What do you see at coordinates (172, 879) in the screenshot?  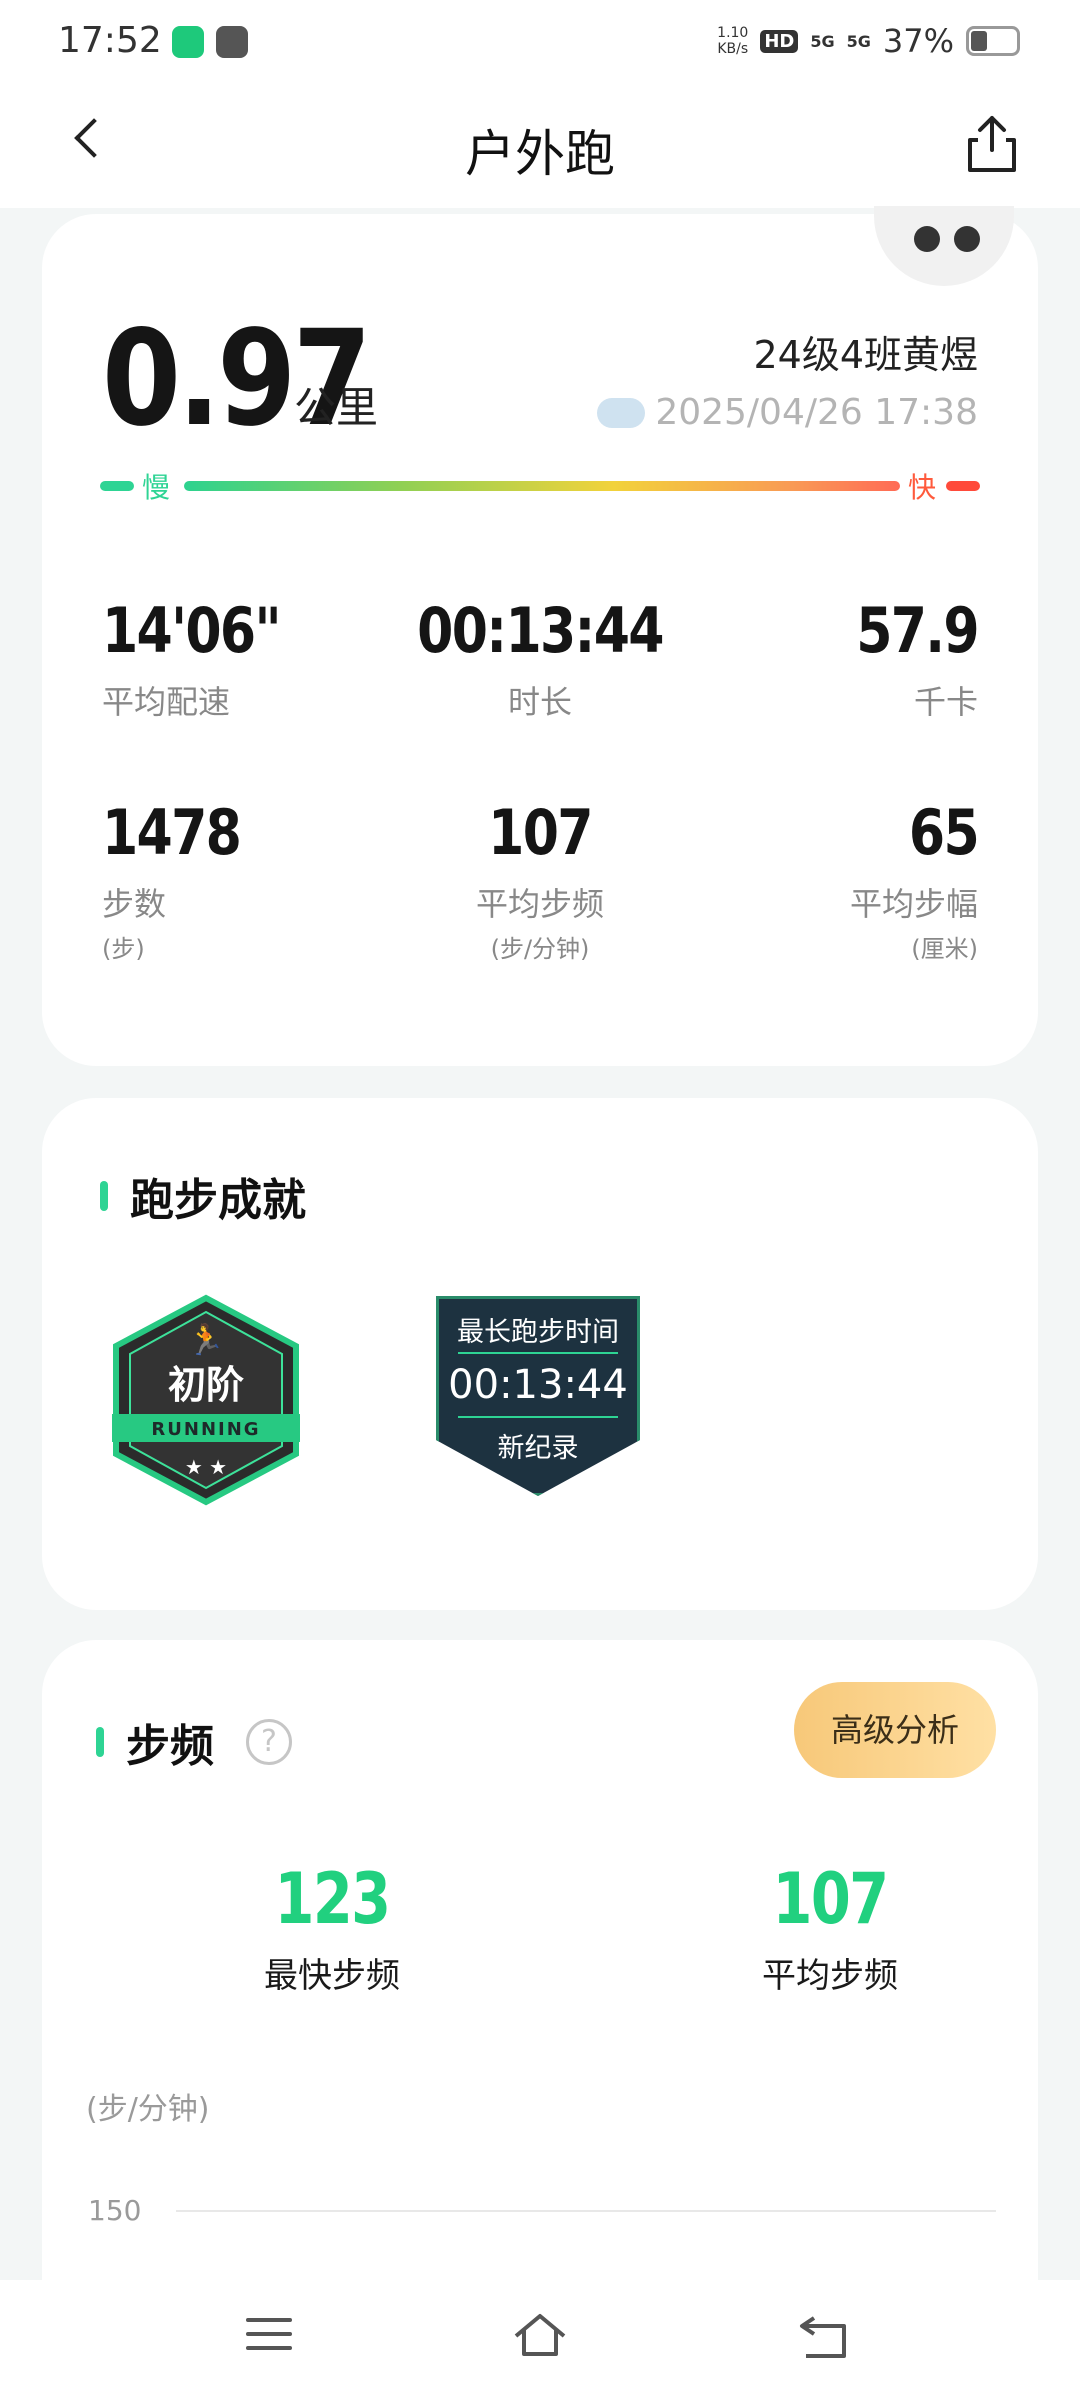 I see `stat-steps: 1478 步数 (步)` at bounding box center [172, 879].